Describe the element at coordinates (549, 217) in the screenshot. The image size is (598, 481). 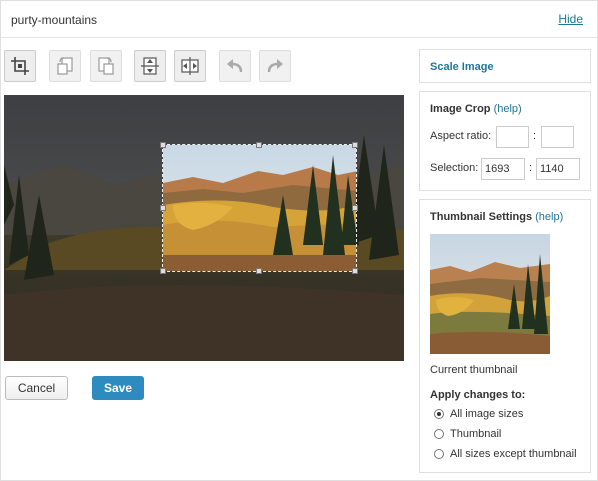
I see `thumbnail-help-link: (help)` at that location.